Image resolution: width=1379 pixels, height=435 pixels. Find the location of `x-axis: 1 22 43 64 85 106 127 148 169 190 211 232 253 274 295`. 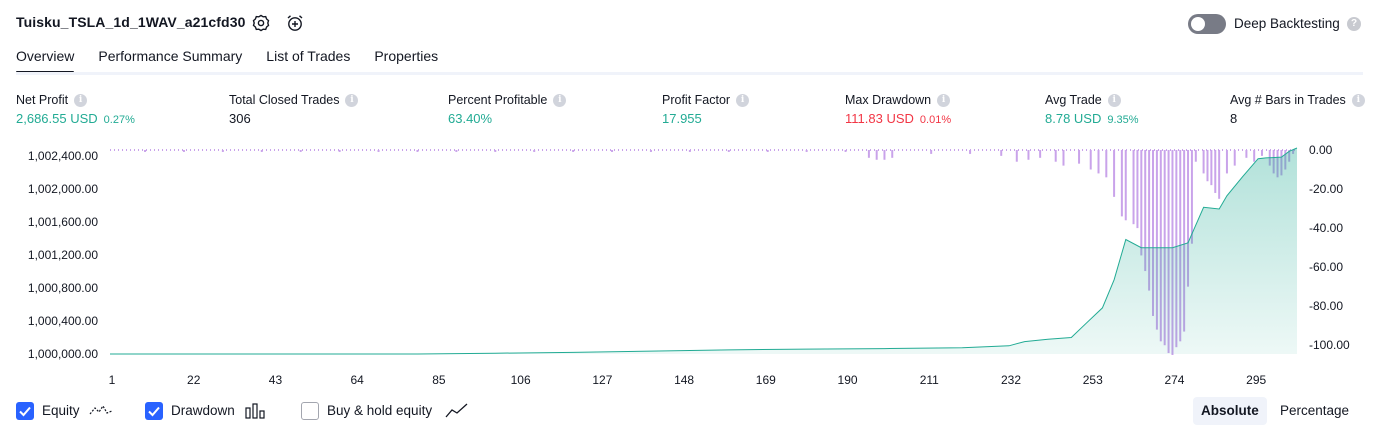

x-axis: 1 22 43 64 85 106 127 148 169 190 211 232 253 274 295 is located at coordinates (688, 380).